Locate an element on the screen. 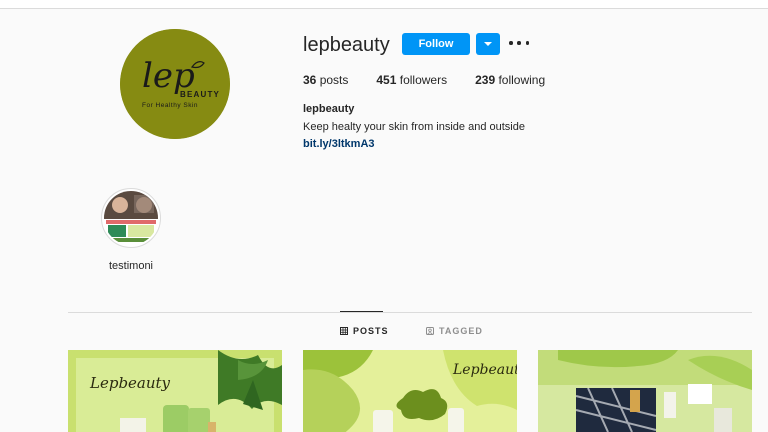  highlight-label: testimoni is located at coordinates (131, 266).